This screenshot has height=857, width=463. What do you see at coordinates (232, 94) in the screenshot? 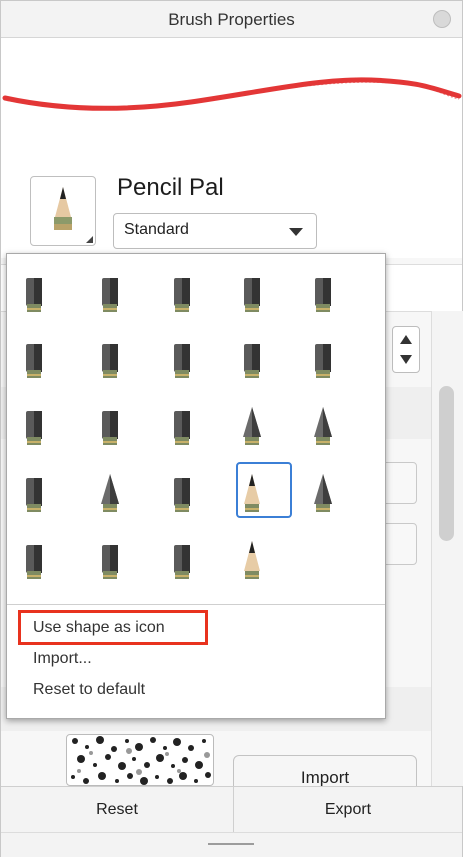
I see `stroke-preview-canvas` at bounding box center [232, 94].